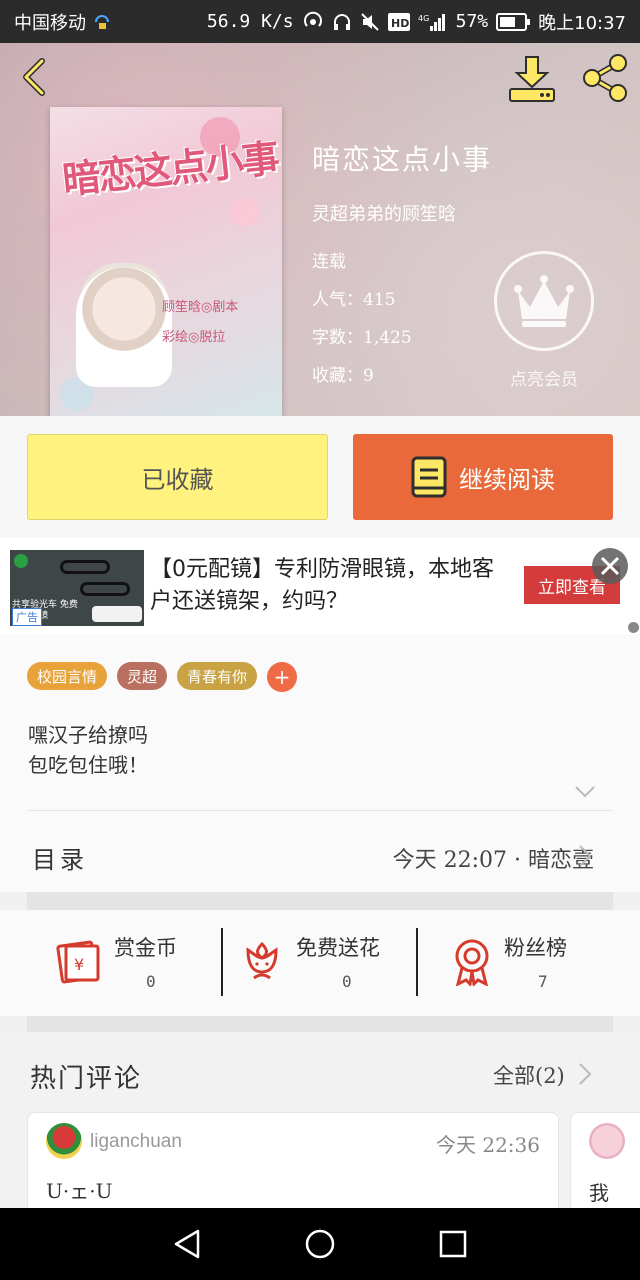  Describe the element at coordinates (433, 22) in the screenshot. I see `signal-4g-icon: 4G` at that location.